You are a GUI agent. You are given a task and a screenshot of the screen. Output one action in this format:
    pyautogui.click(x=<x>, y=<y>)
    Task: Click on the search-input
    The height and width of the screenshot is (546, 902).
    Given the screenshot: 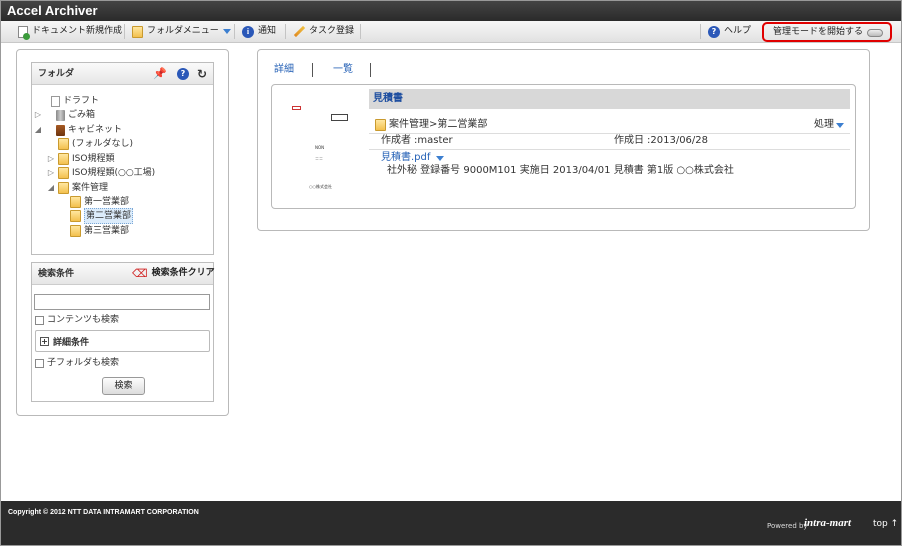 What is the action you would take?
    pyautogui.click(x=122, y=302)
    